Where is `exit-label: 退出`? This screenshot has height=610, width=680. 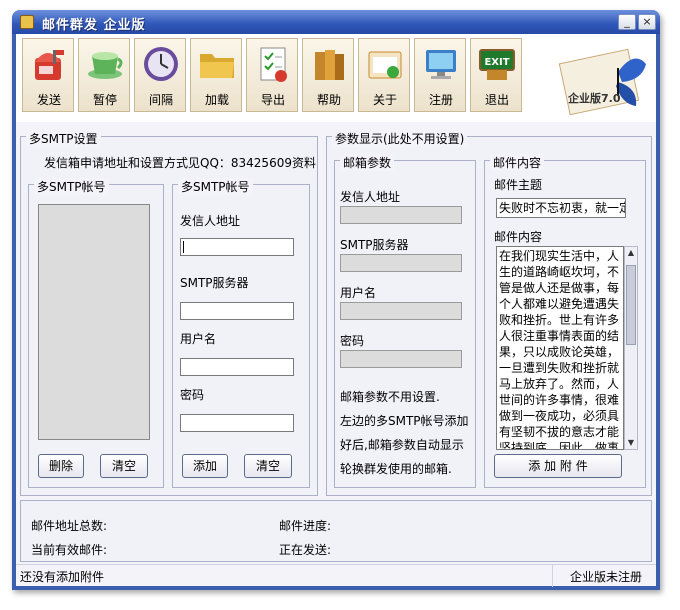
exit-label: 退出 is located at coordinates (496, 100).